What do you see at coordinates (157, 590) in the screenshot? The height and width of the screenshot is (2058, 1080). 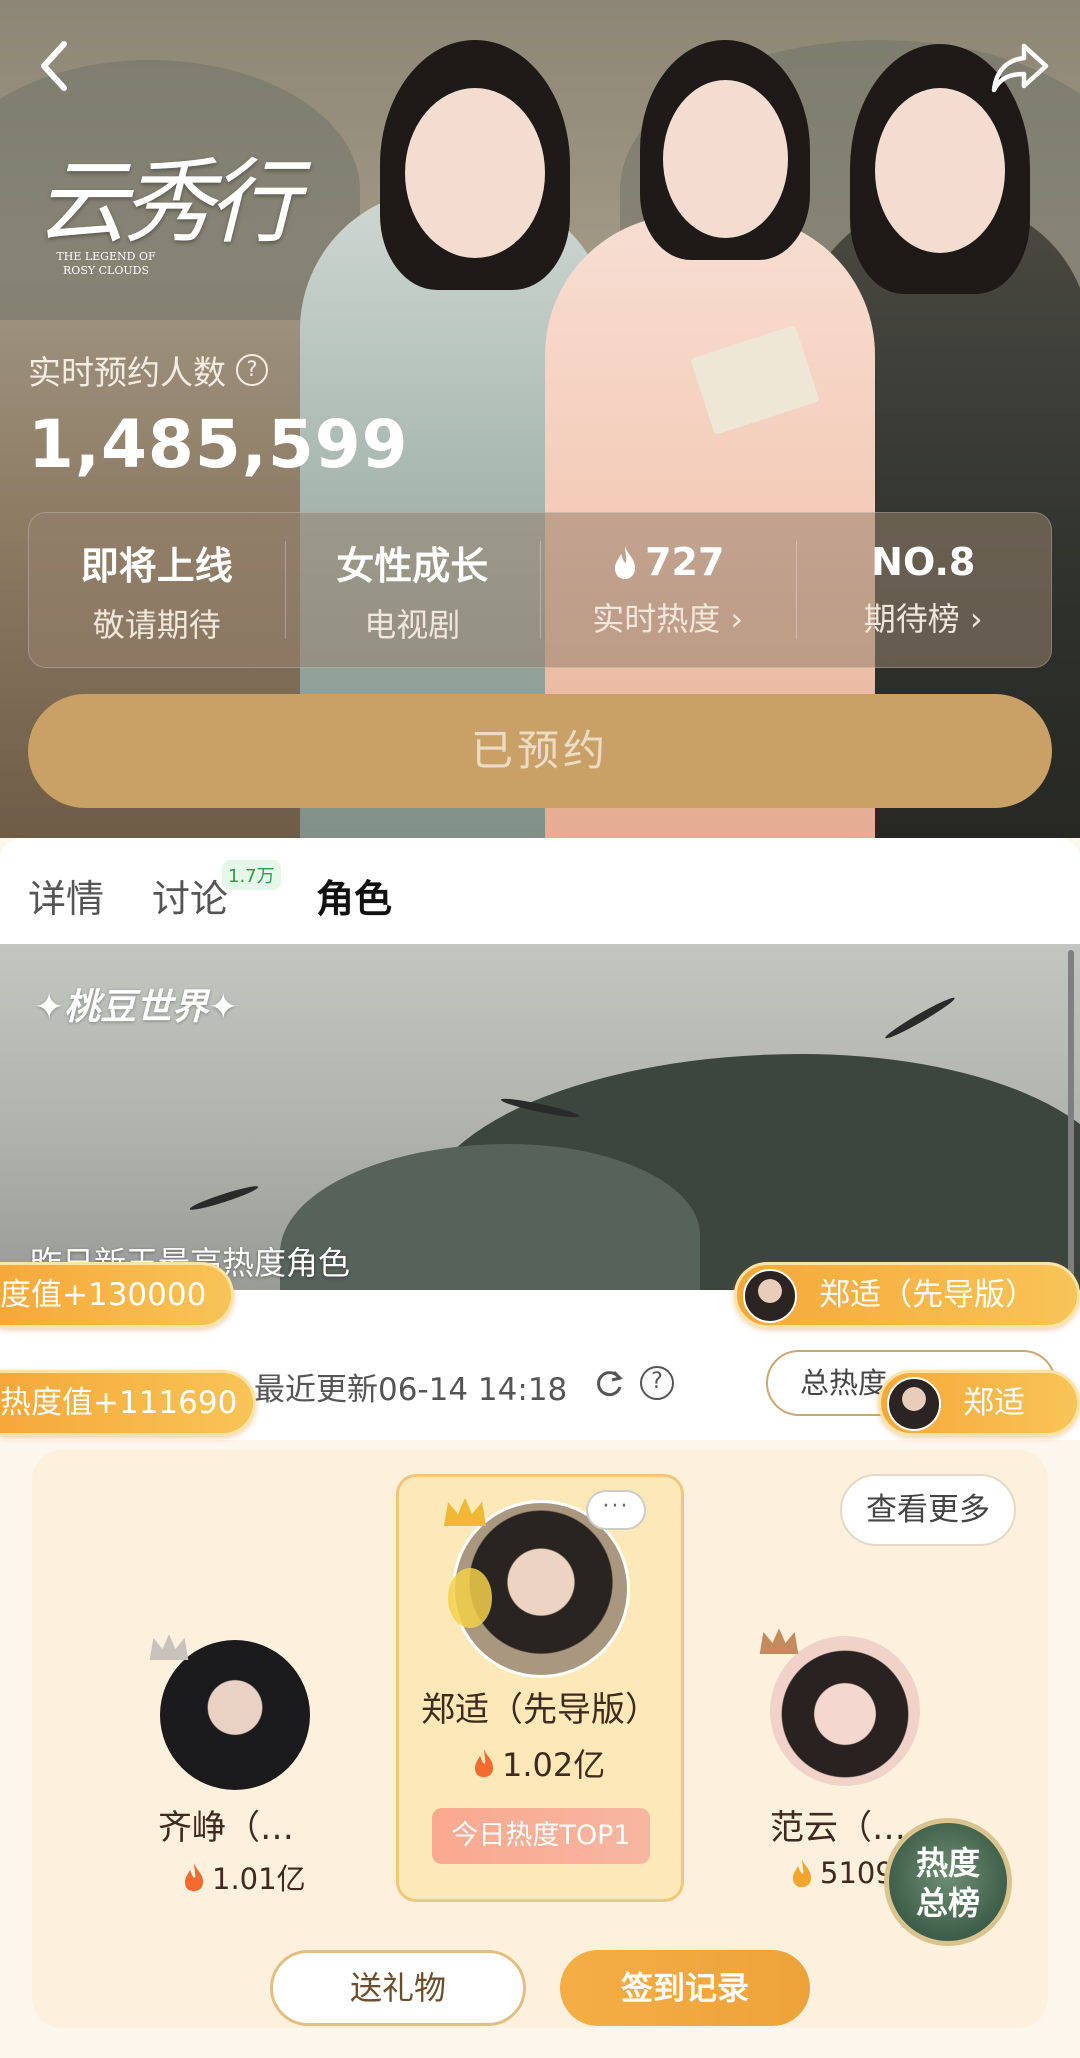 I see `info-cell-status: 即将上线 敬请期待` at bounding box center [157, 590].